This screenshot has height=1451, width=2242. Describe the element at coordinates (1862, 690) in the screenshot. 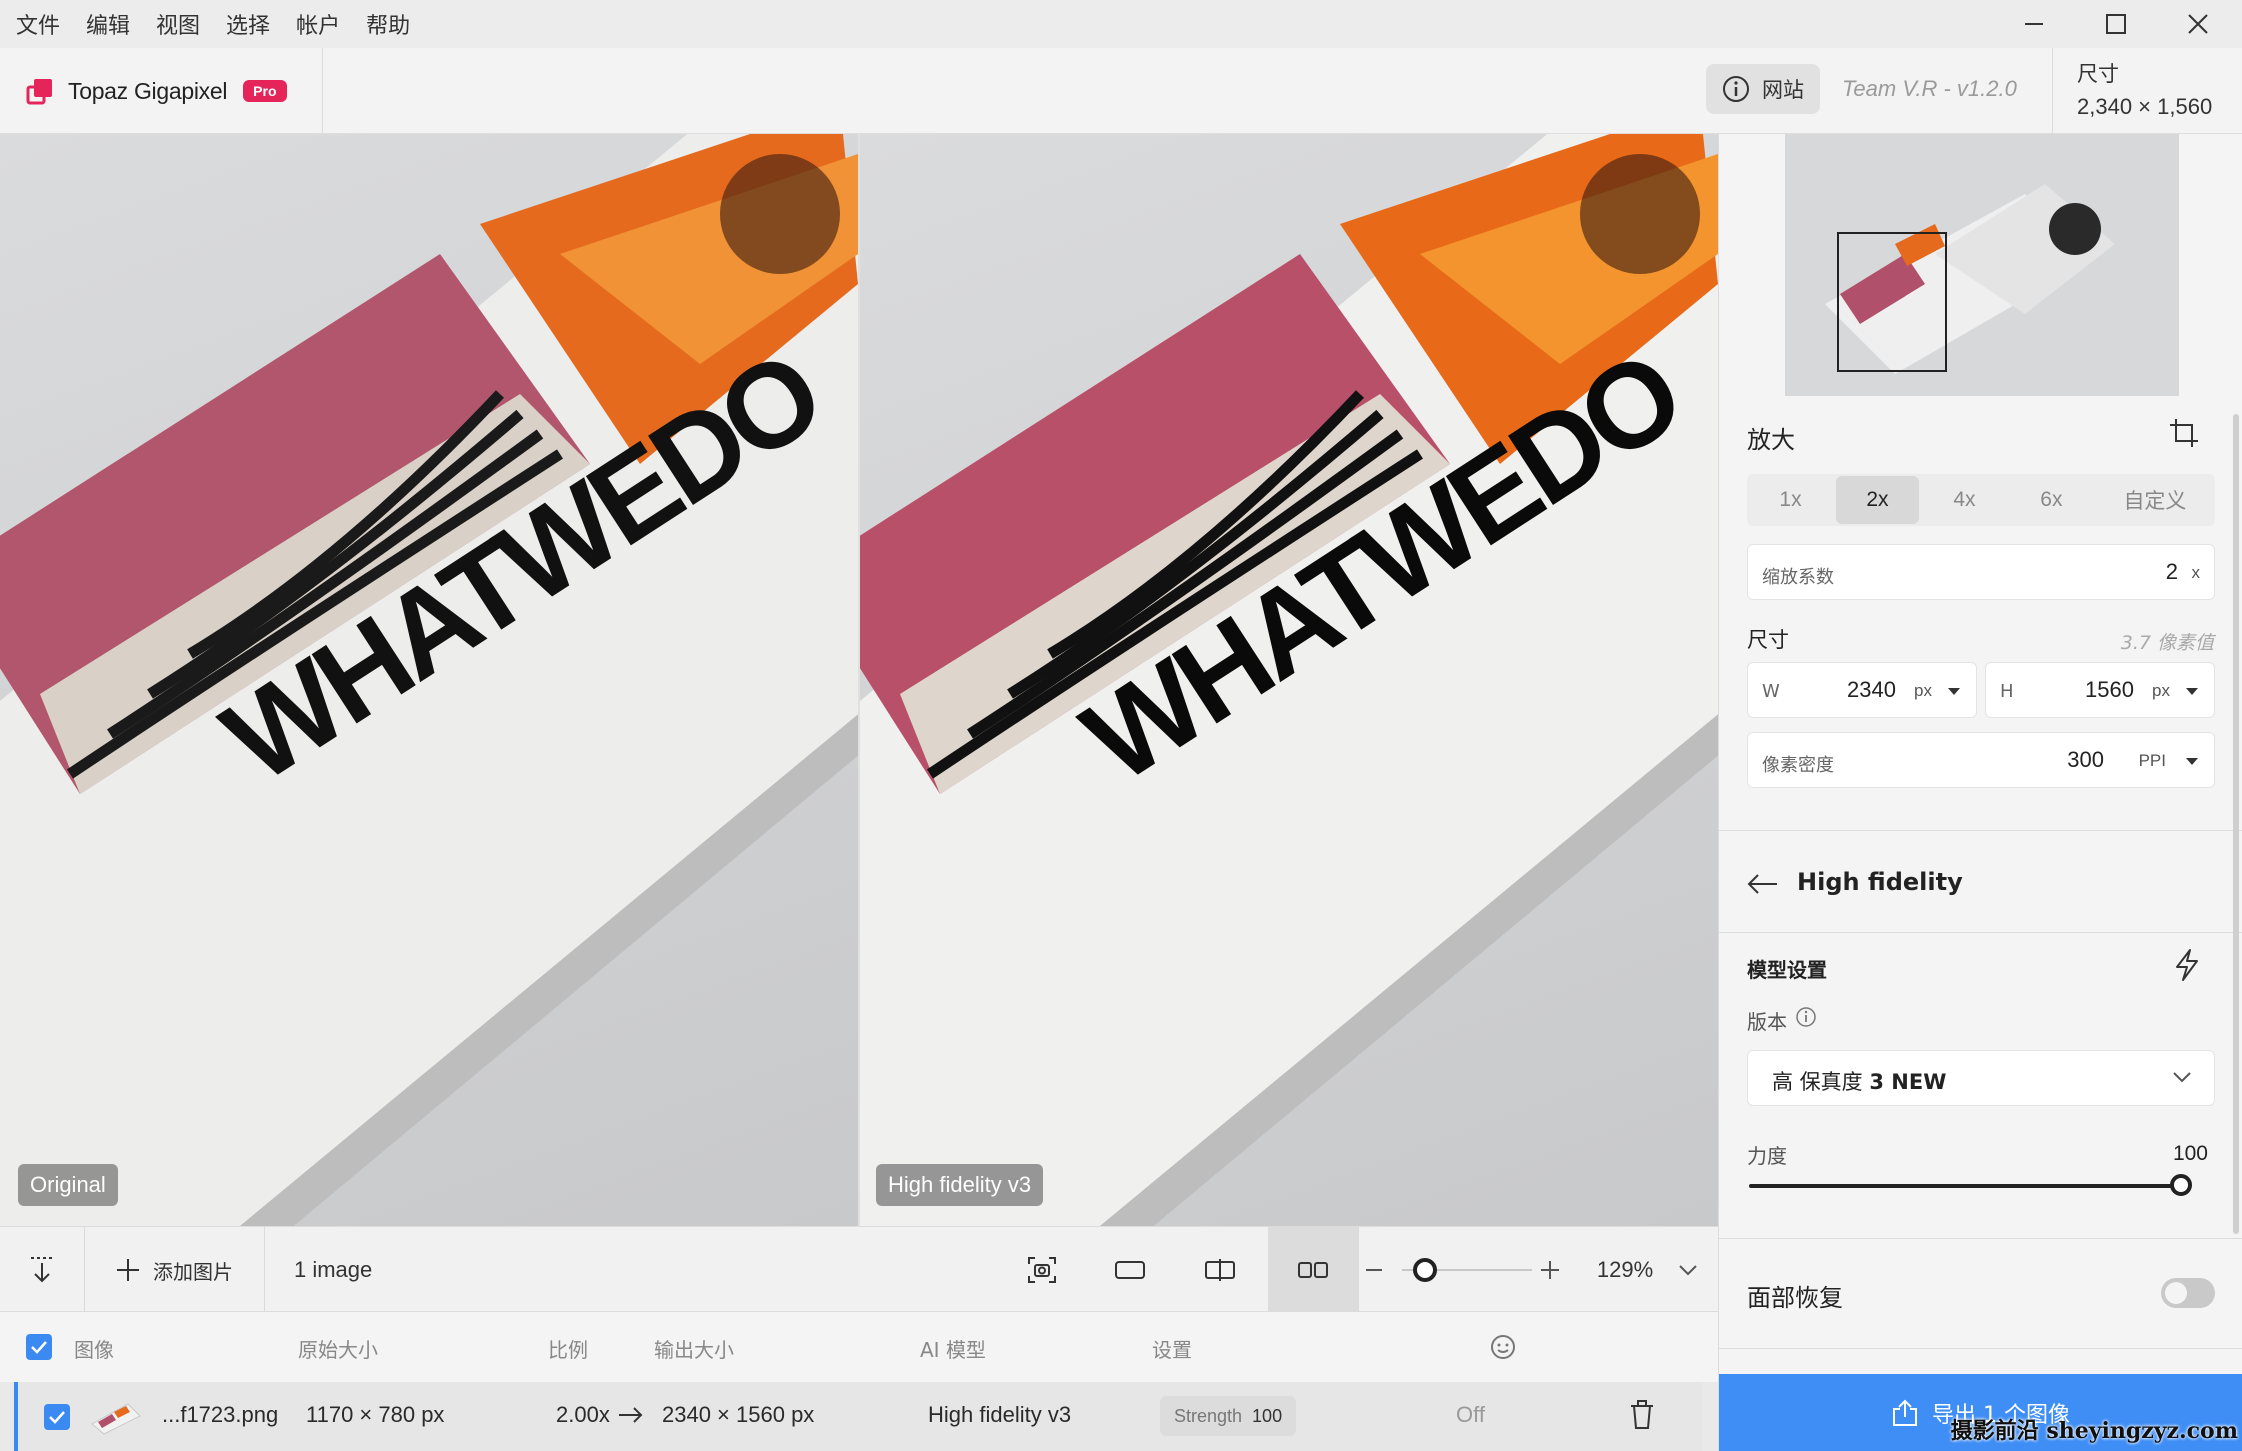

I see `width-field: W 2340 px` at that location.